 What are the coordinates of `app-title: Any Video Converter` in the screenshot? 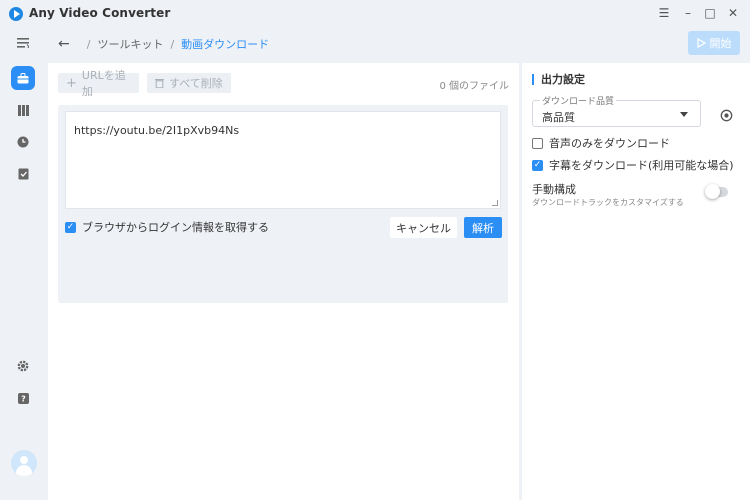 It's located at (100, 13).